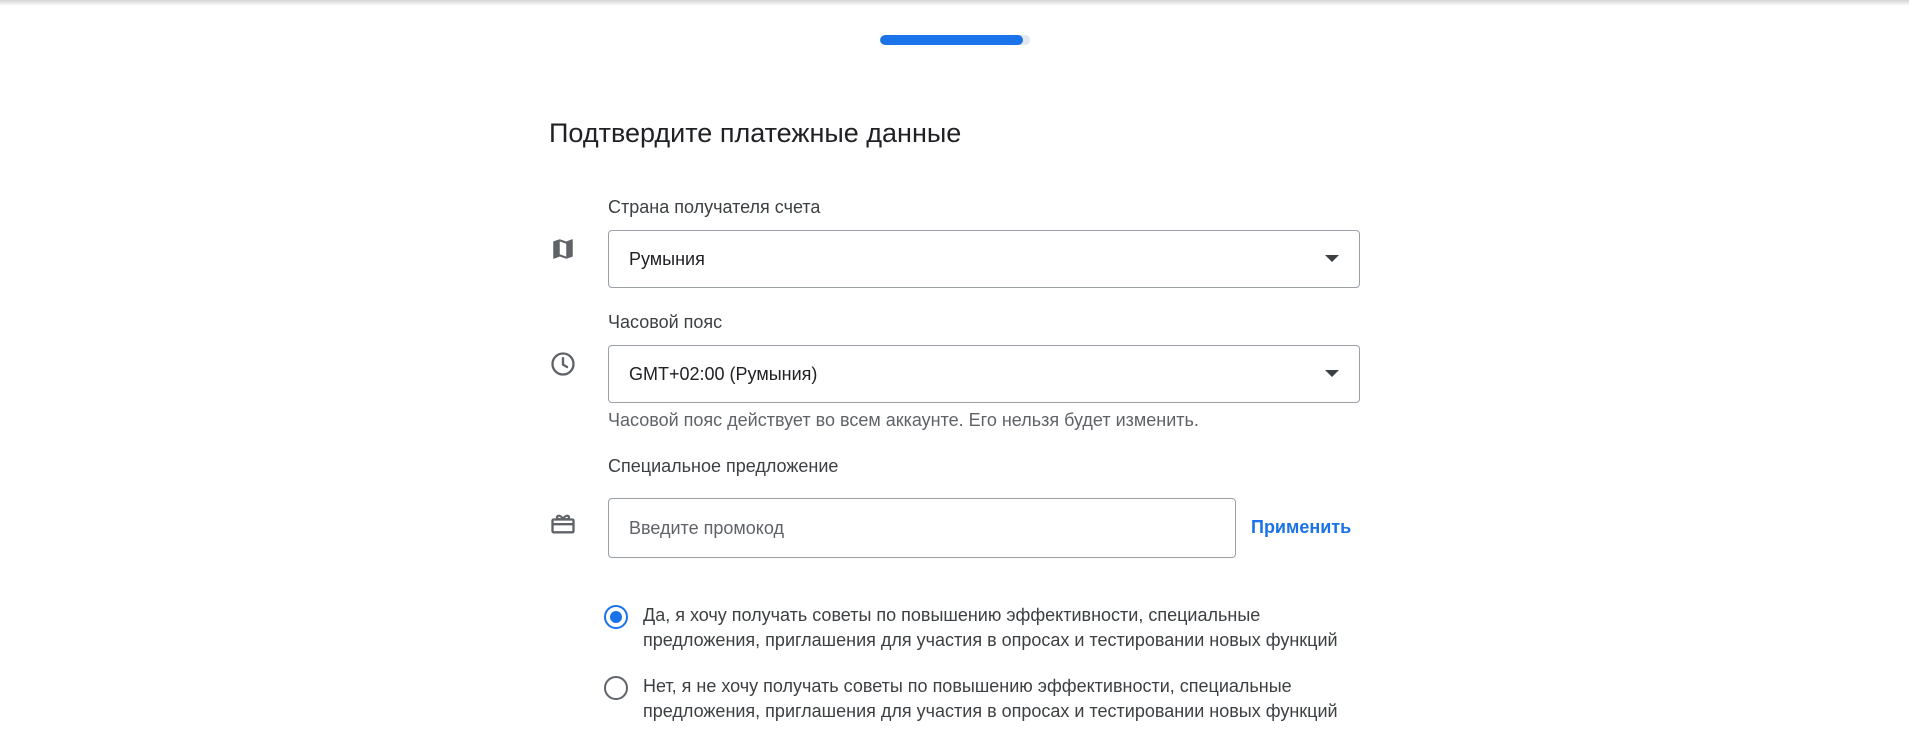 The image size is (1909, 745). Describe the element at coordinates (984, 374) in the screenshot. I see `timezone-select: GMT+02:00 (Румыния)` at that location.